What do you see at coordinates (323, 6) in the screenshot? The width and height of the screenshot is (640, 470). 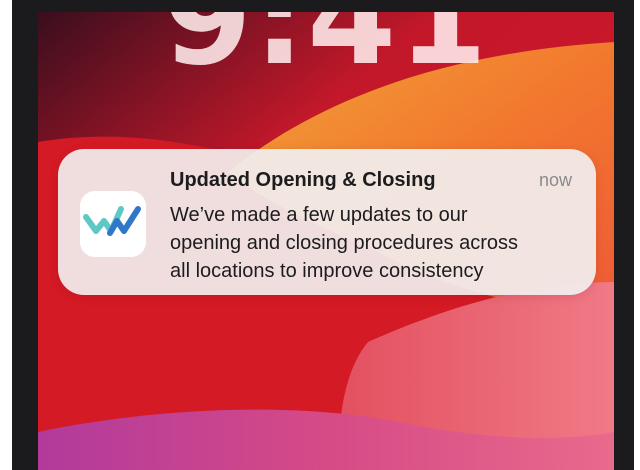 I see `device-bezel-top` at bounding box center [323, 6].